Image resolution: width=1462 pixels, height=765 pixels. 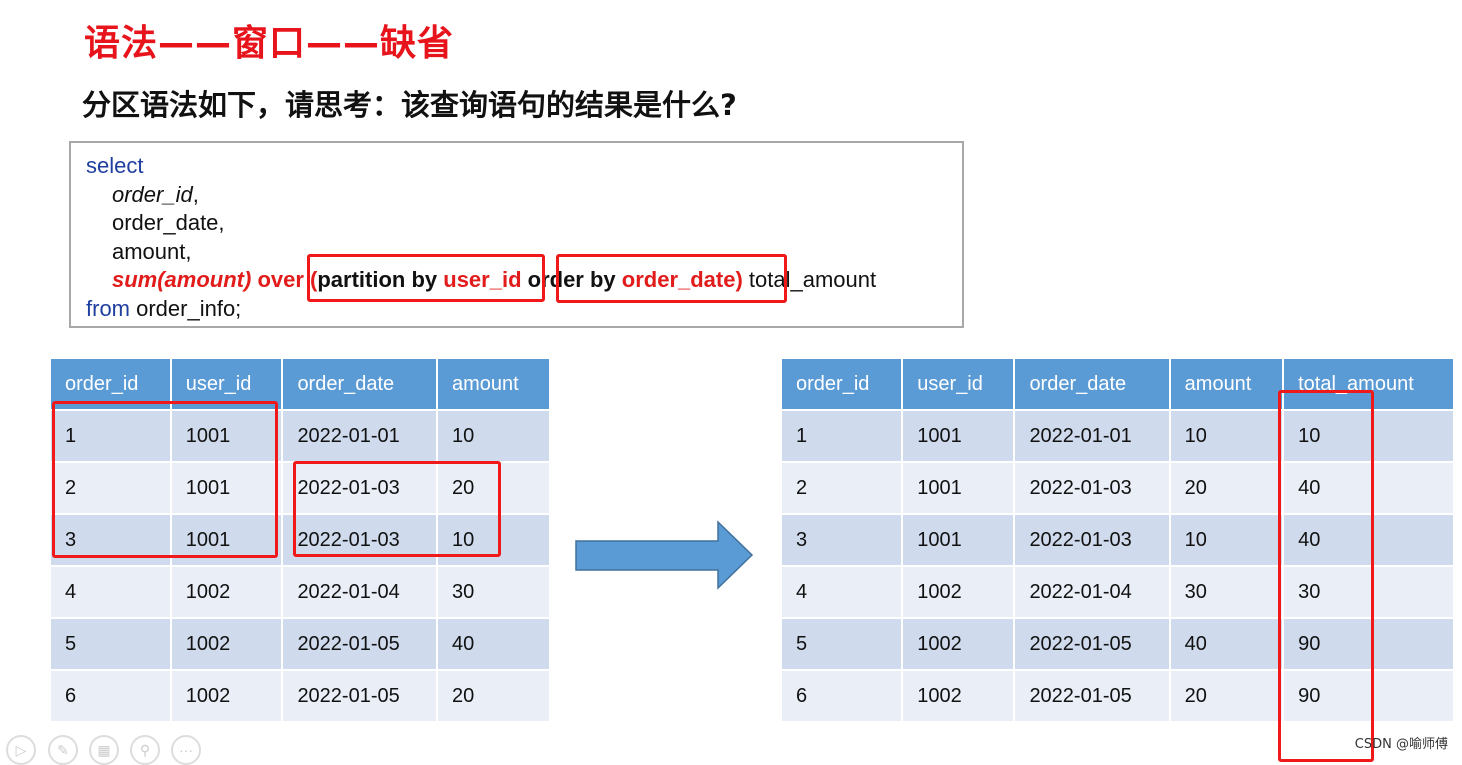 What do you see at coordinates (409, 105) in the screenshot?
I see `question-text: 分区语法如下，请思考：该查询语句的结果是什么?` at bounding box center [409, 105].